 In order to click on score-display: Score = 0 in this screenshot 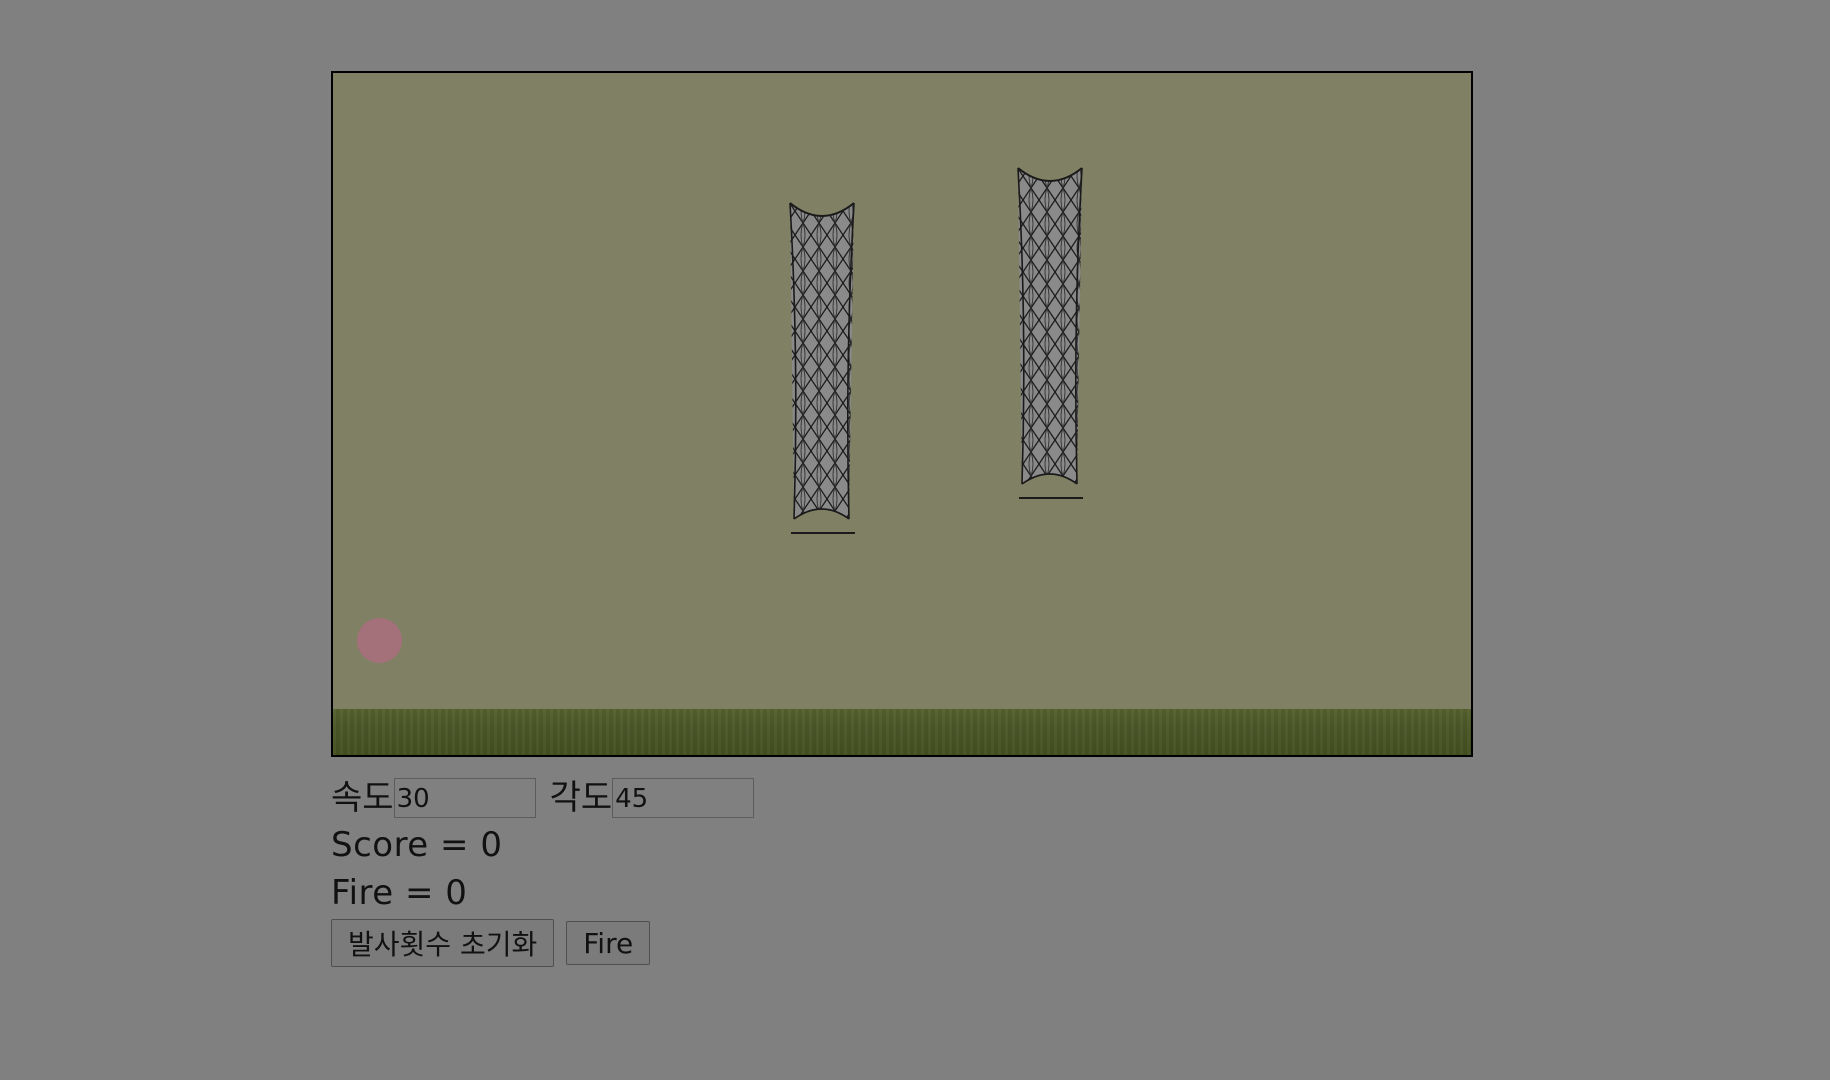, I will do `click(417, 845)`.